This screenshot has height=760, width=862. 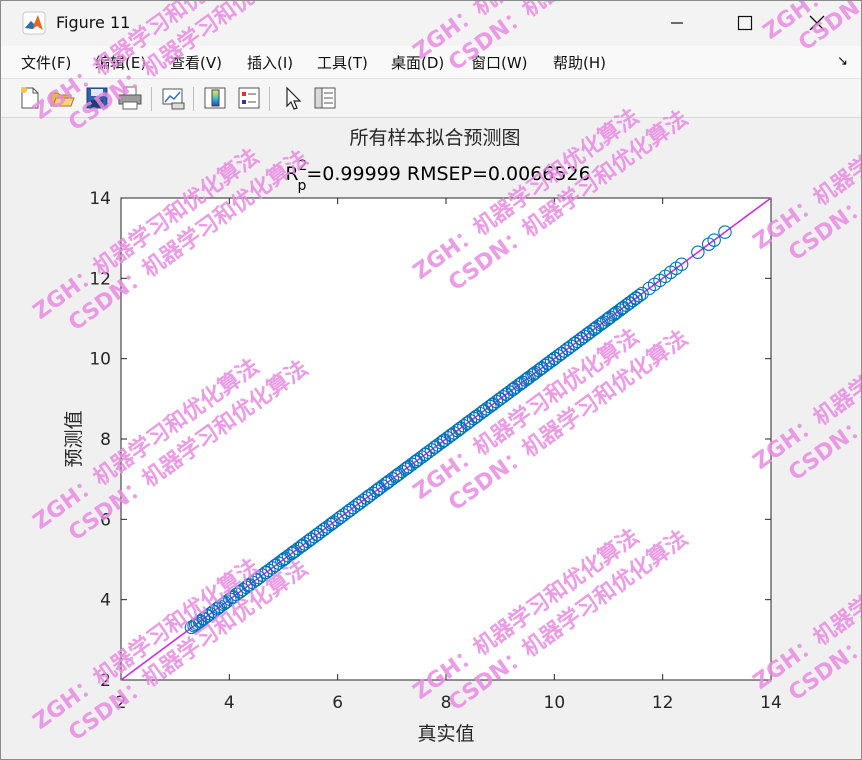 What do you see at coordinates (446, 703) in the screenshot?
I see `x-tick-label: 8` at bounding box center [446, 703].